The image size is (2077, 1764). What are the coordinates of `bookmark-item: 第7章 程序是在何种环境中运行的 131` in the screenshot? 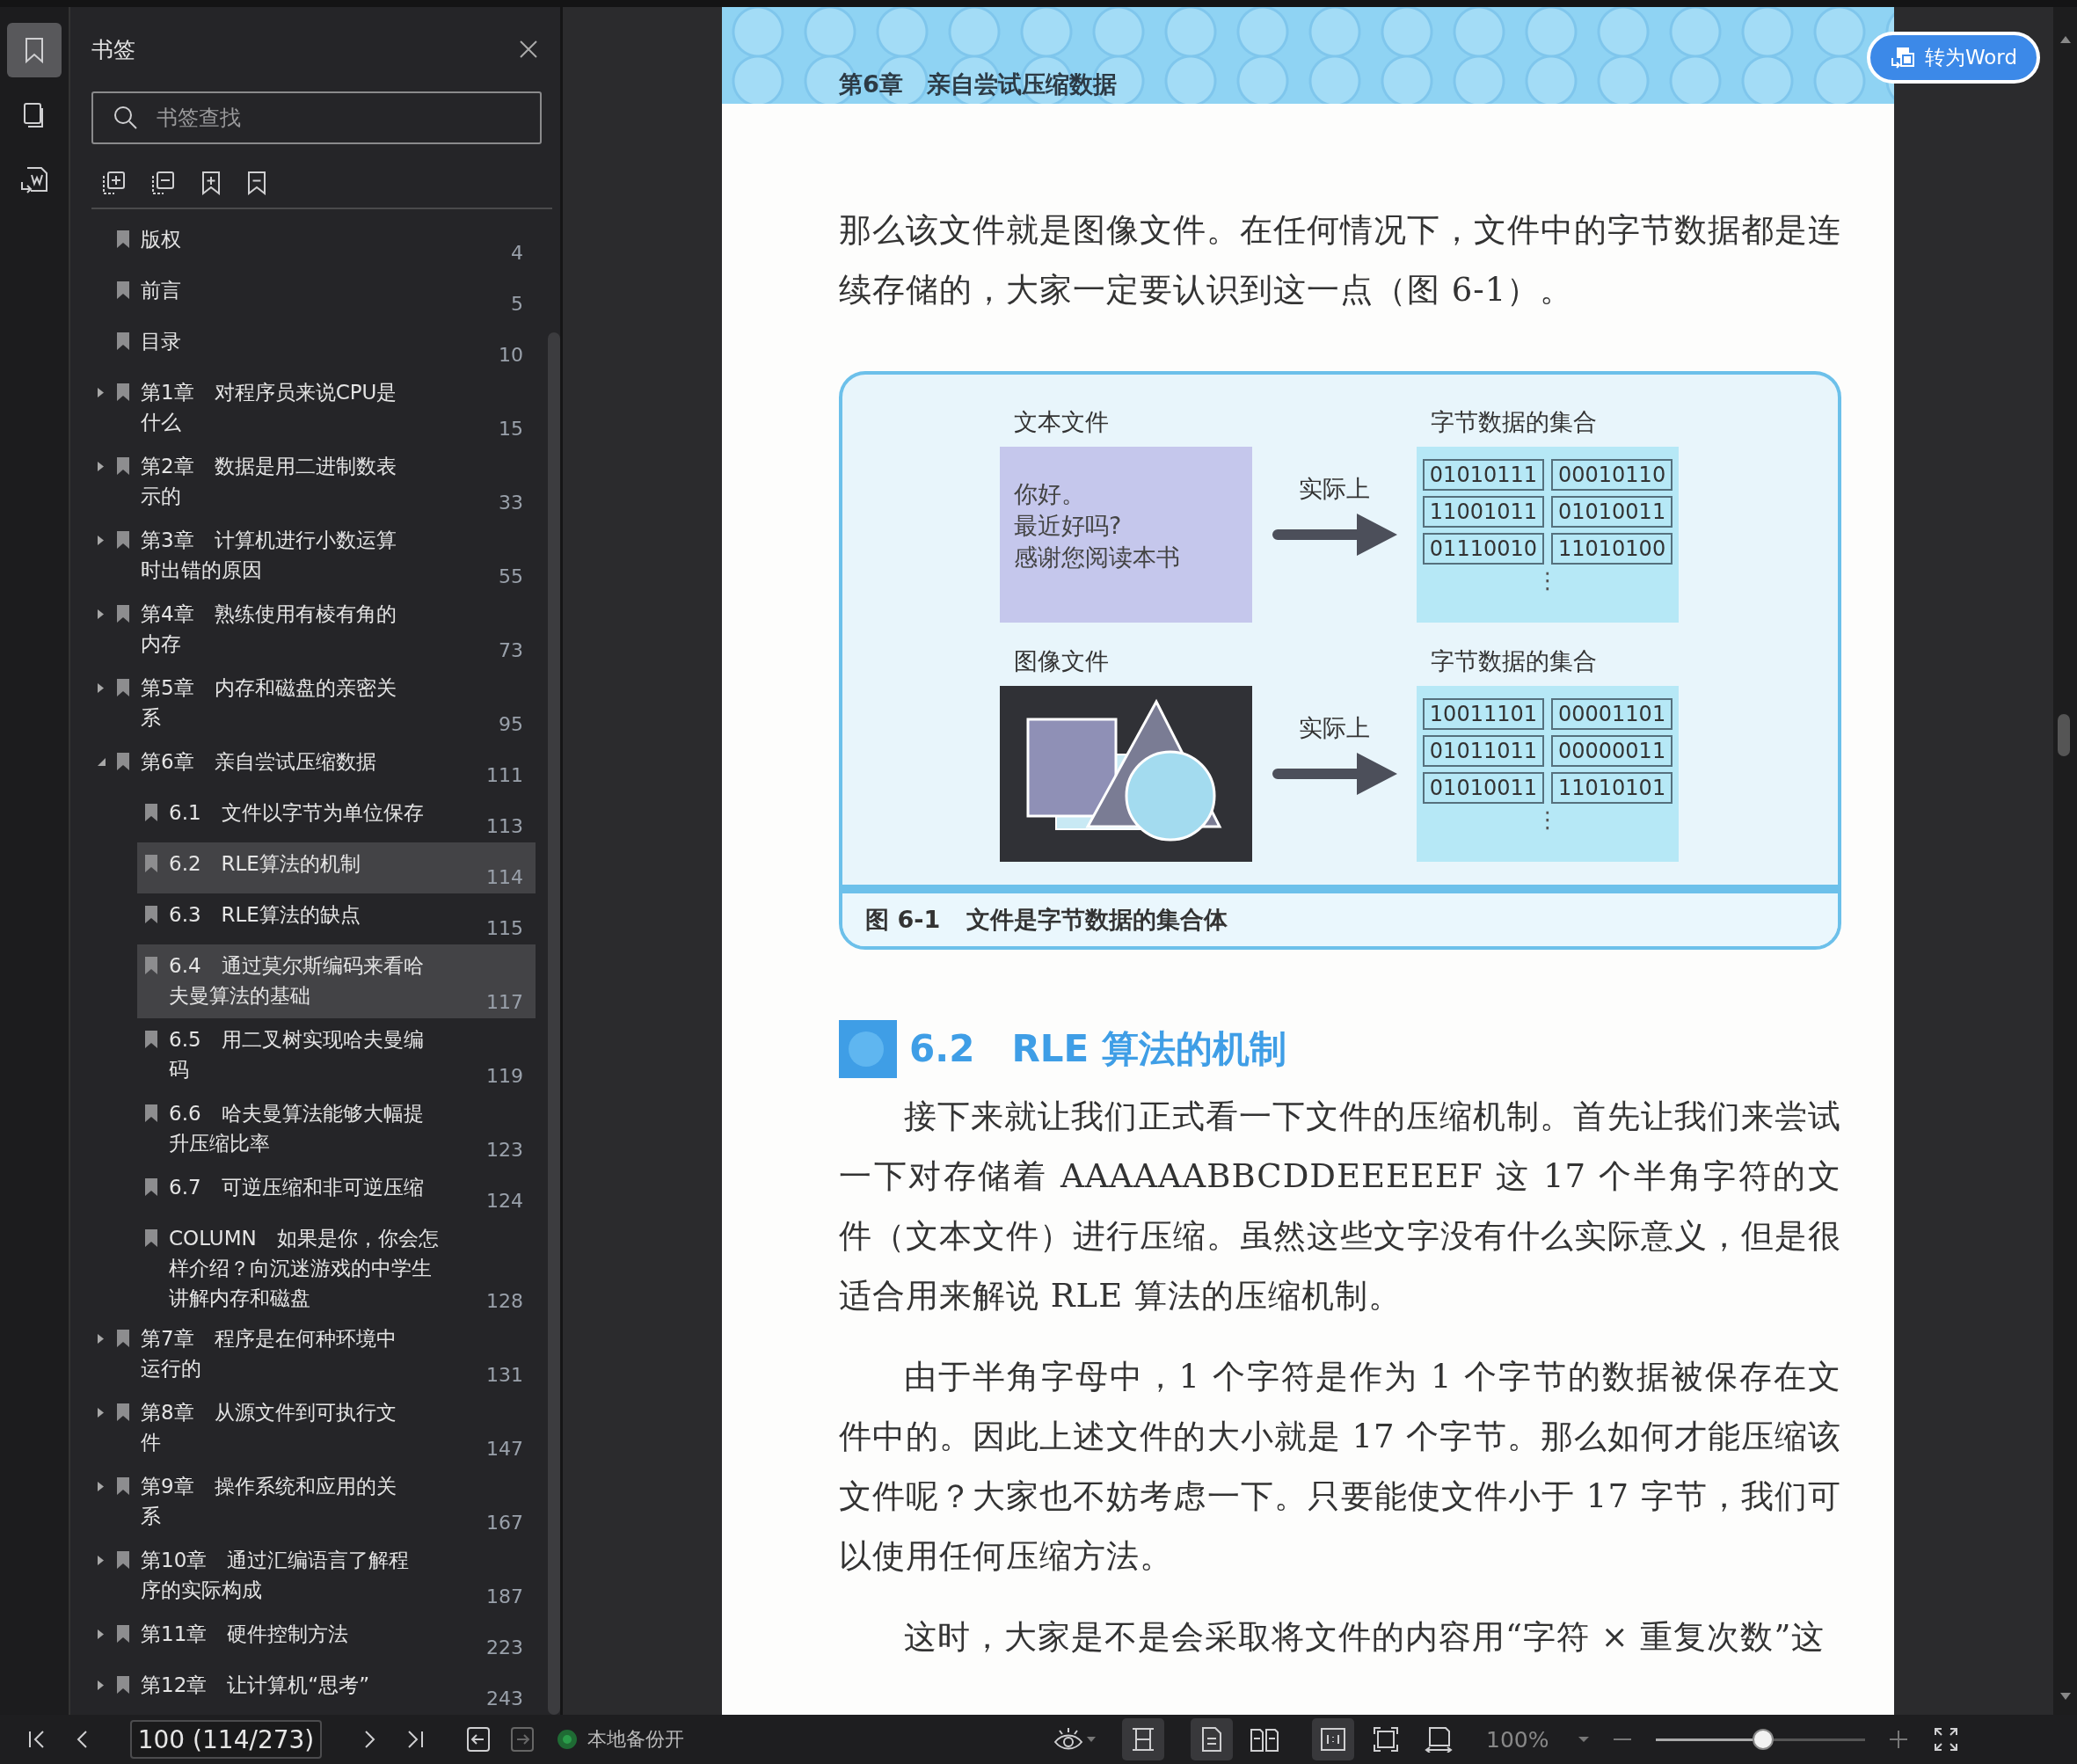 It's located at (313, 1354).